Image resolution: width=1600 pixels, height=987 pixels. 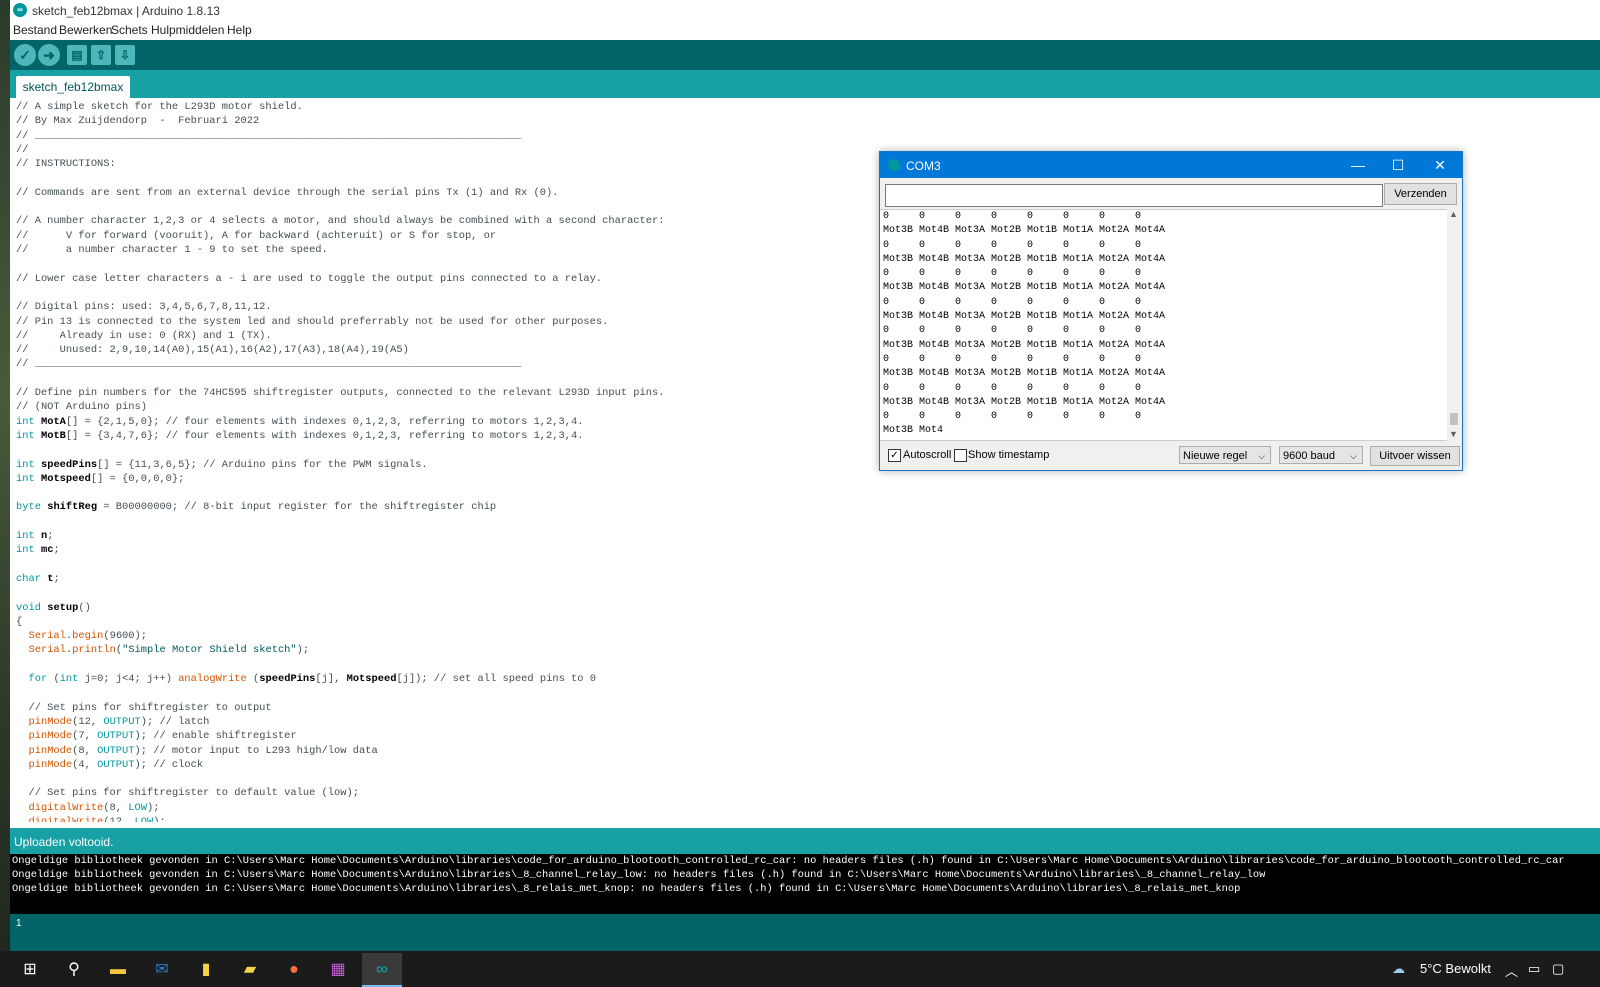 What do you see at coordinates (22, 149) in the screenshot?
I see `code-line: //` at bounding box center [22, 149].